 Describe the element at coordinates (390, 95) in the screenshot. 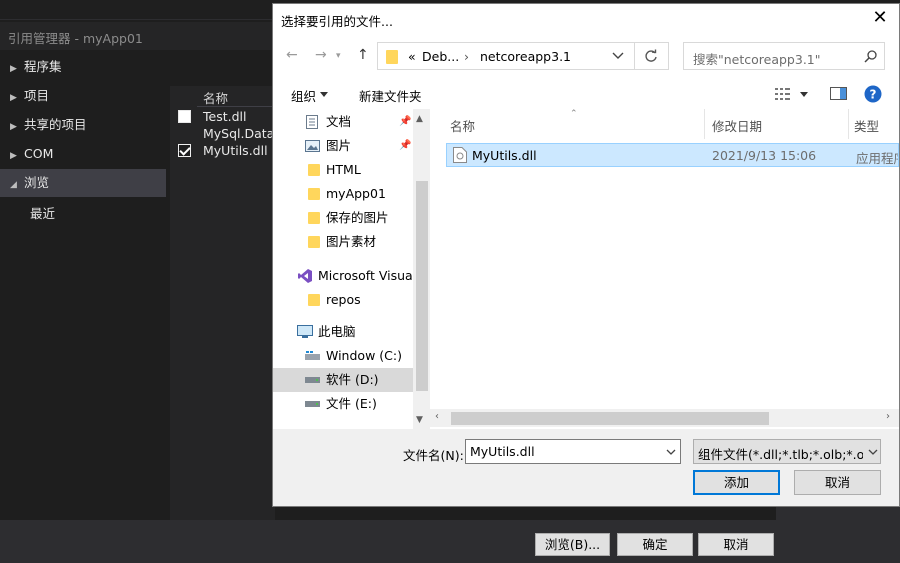

I see `new-folder-button: 新建文件夹` at that location.